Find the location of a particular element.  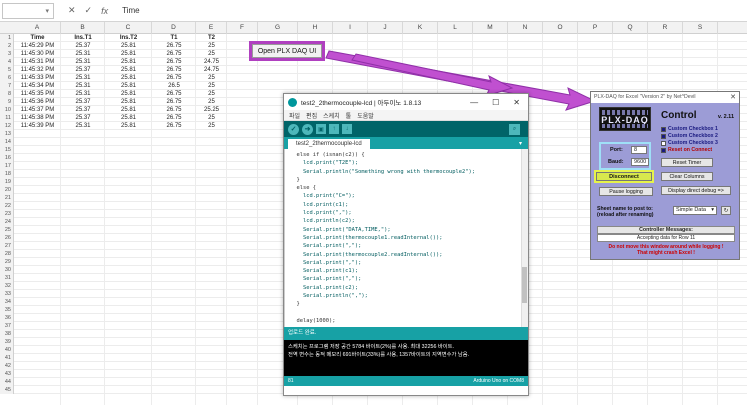

row-header: 43 is located at coordinates (7, 374).